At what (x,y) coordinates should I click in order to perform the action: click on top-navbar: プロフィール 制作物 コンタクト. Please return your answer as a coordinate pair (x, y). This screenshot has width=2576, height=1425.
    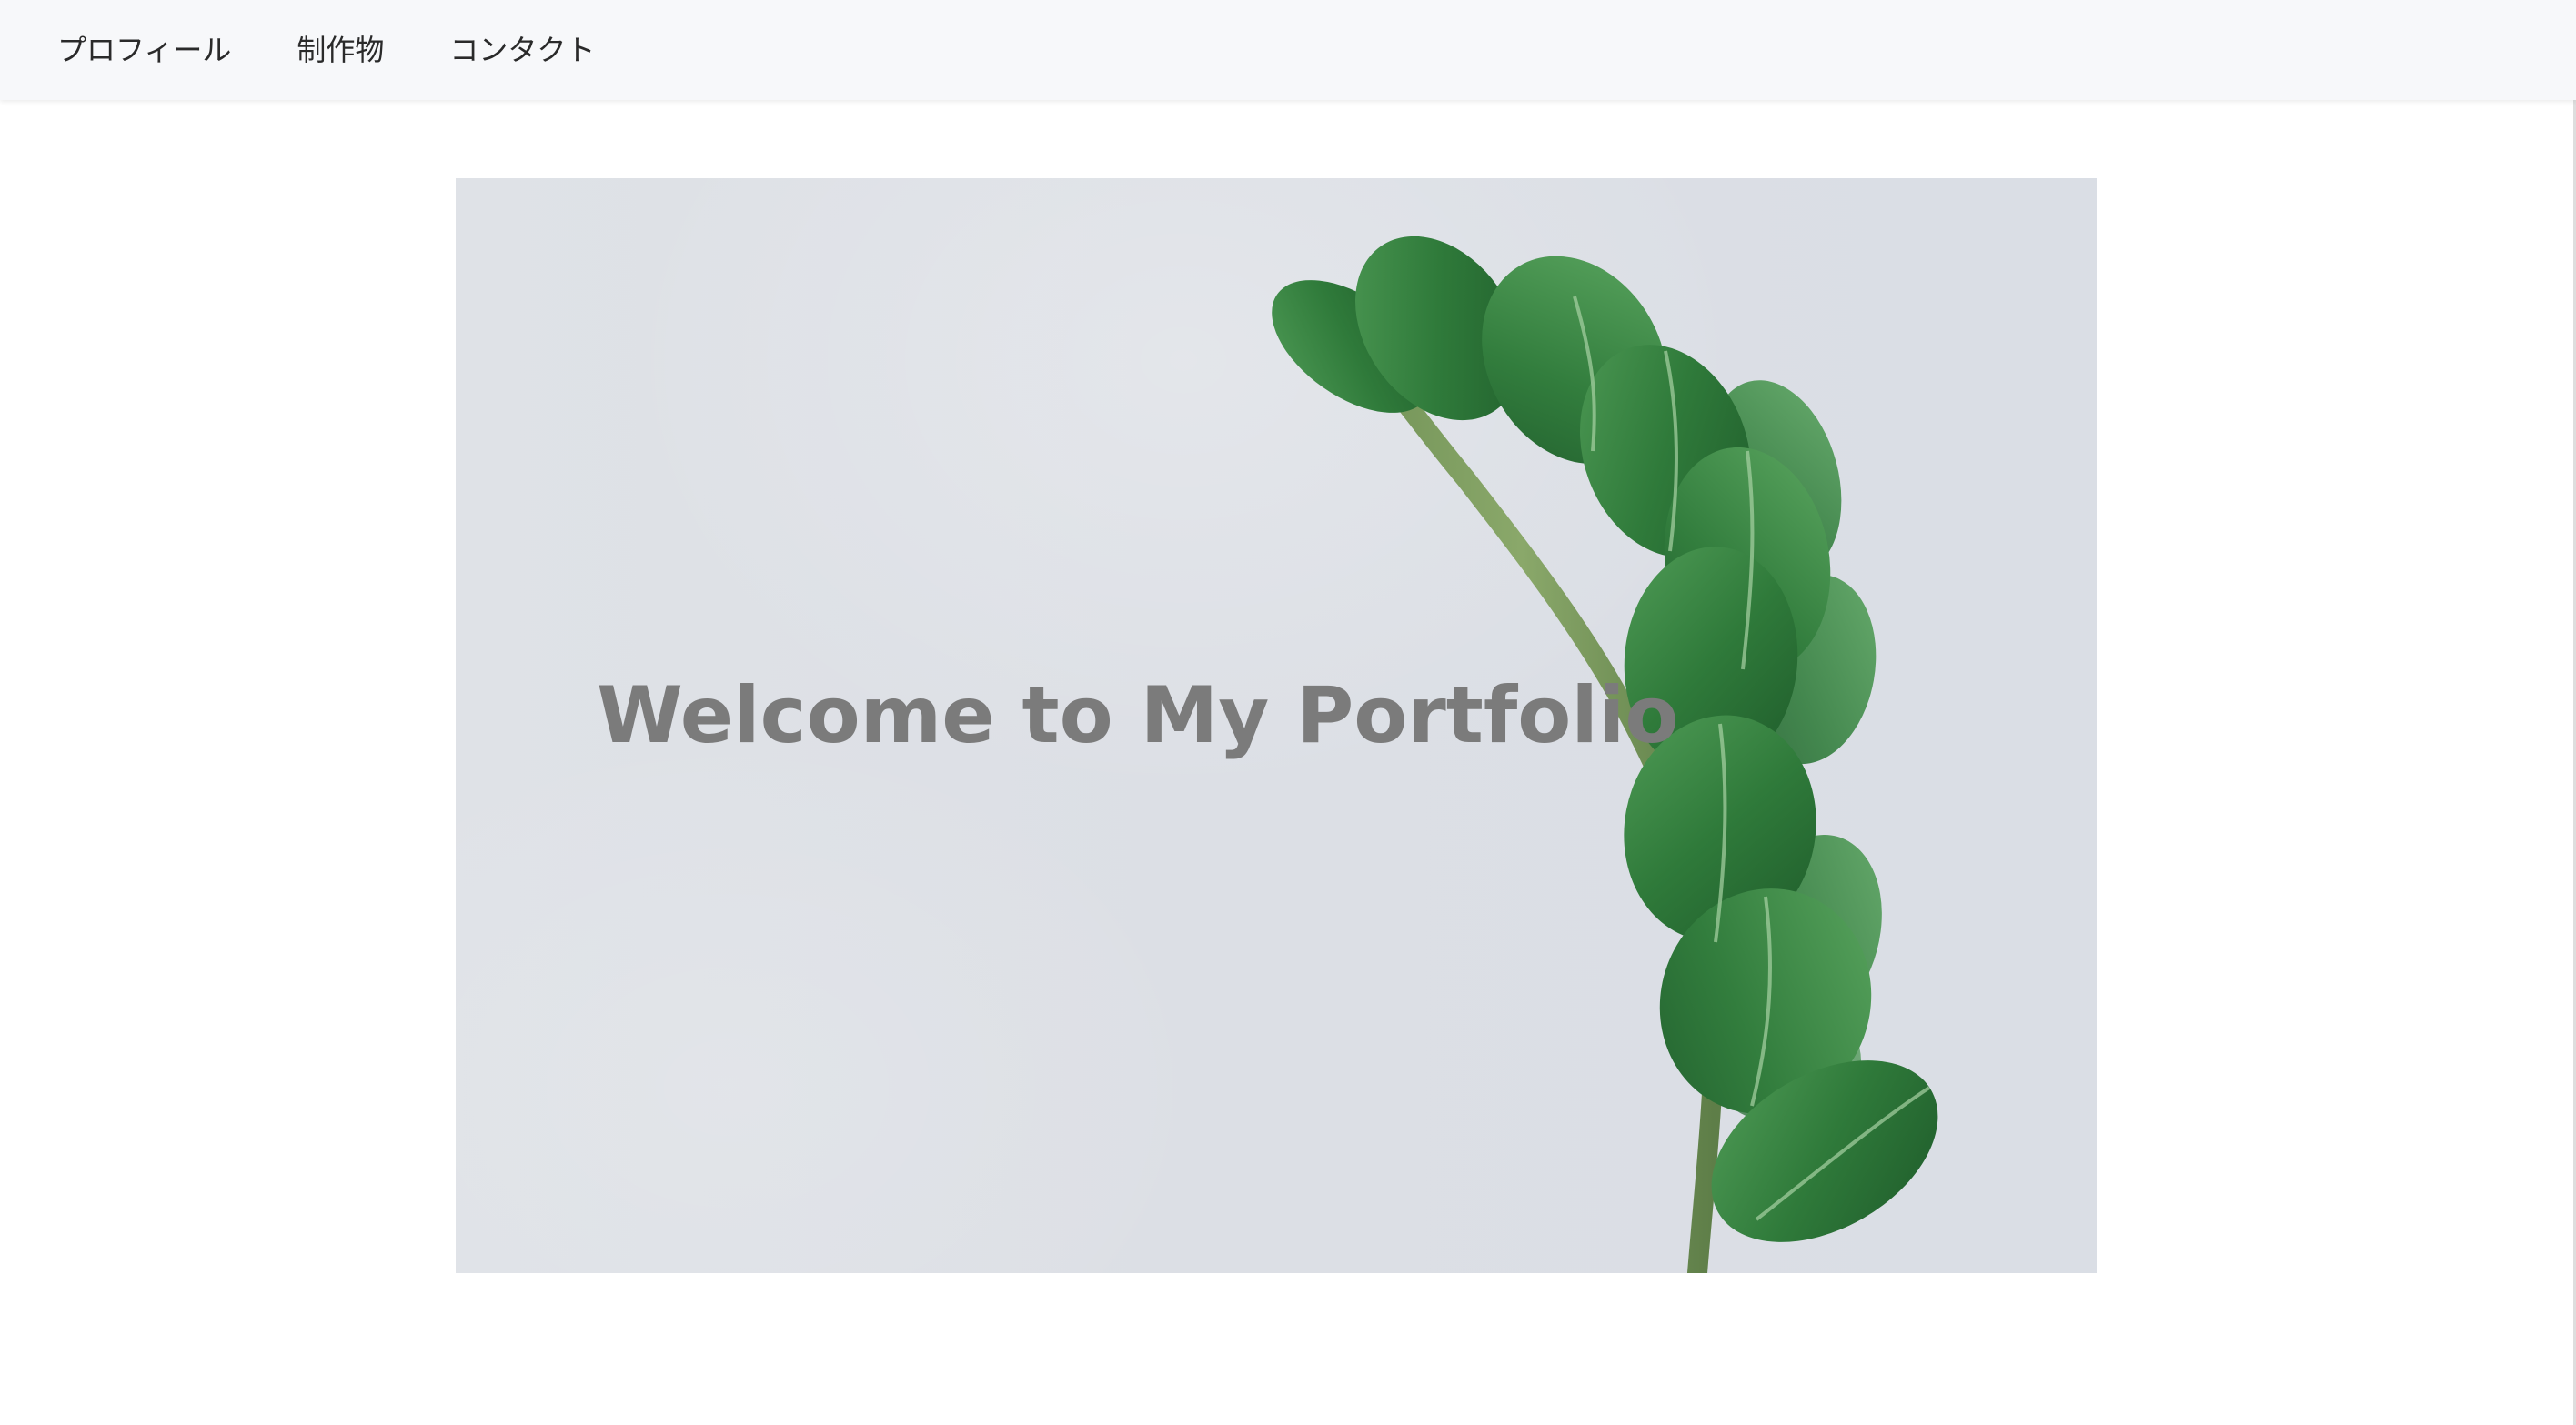
    Looking at the image, I should click on (1288, 50).